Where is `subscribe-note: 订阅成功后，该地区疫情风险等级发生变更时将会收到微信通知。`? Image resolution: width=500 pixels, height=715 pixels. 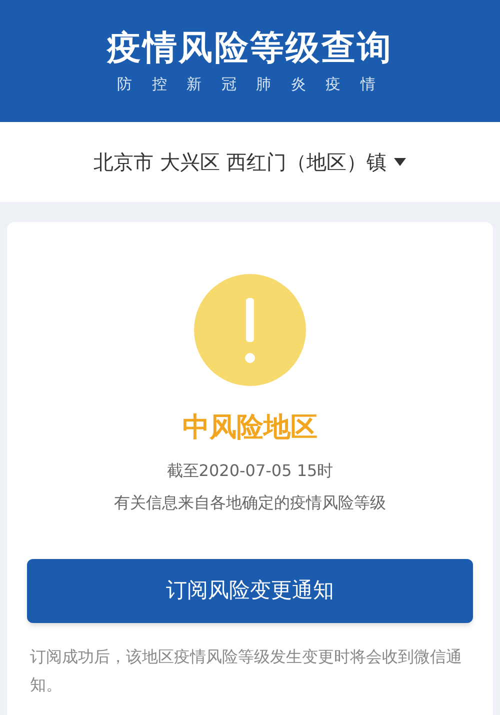
subscribe-note: 订阅成功后，该地区疫情风险等级发生变更时将会收到微信通知。 is located at coordinates (246, 671).